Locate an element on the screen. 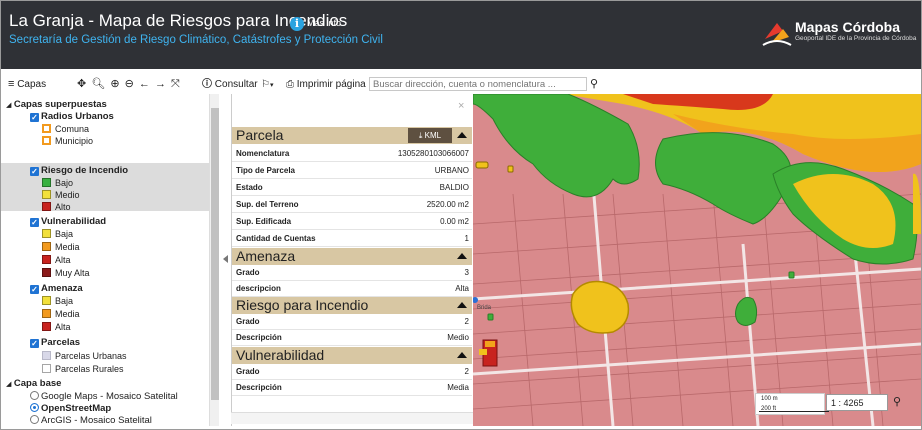 This screenshot has height=430, width=922. legend-item-parcelas-urbanas: Parcelas Urbanas is located at coordinates (105, 356).